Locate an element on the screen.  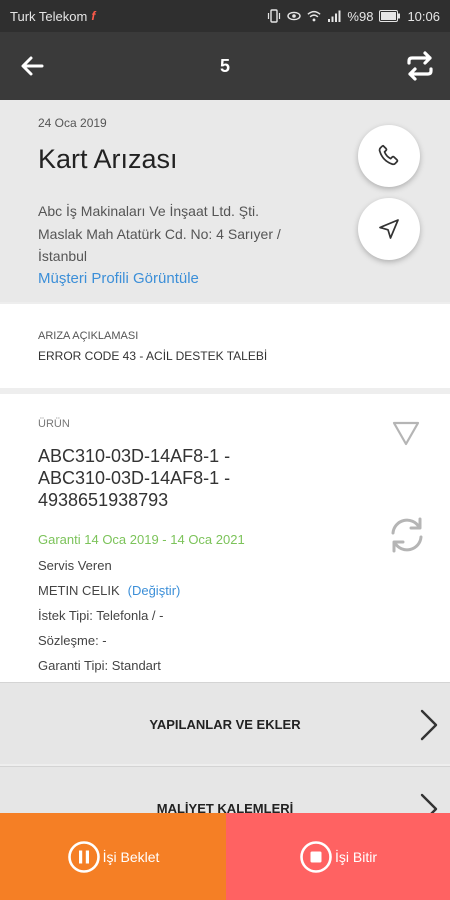
refresh-product-button is located at coordinates (407, 535).